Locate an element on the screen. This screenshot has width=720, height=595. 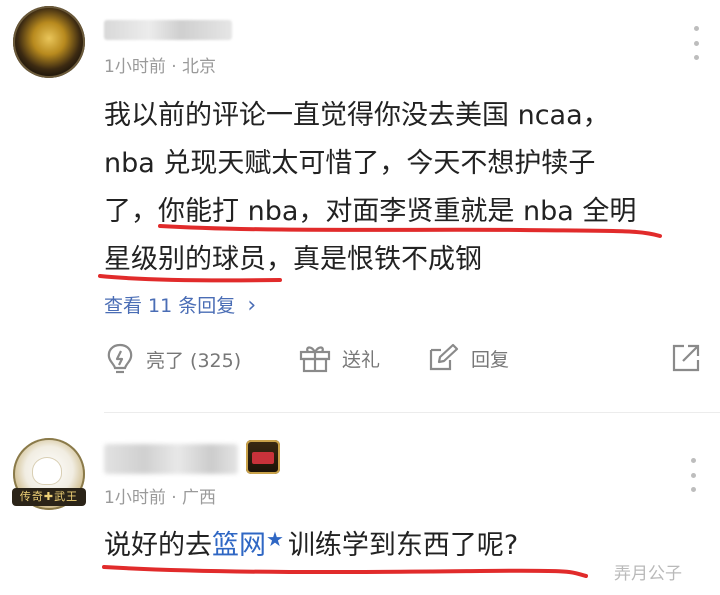
avatar-badge: 传奇✚武王 is located at coordinates (49, 497).